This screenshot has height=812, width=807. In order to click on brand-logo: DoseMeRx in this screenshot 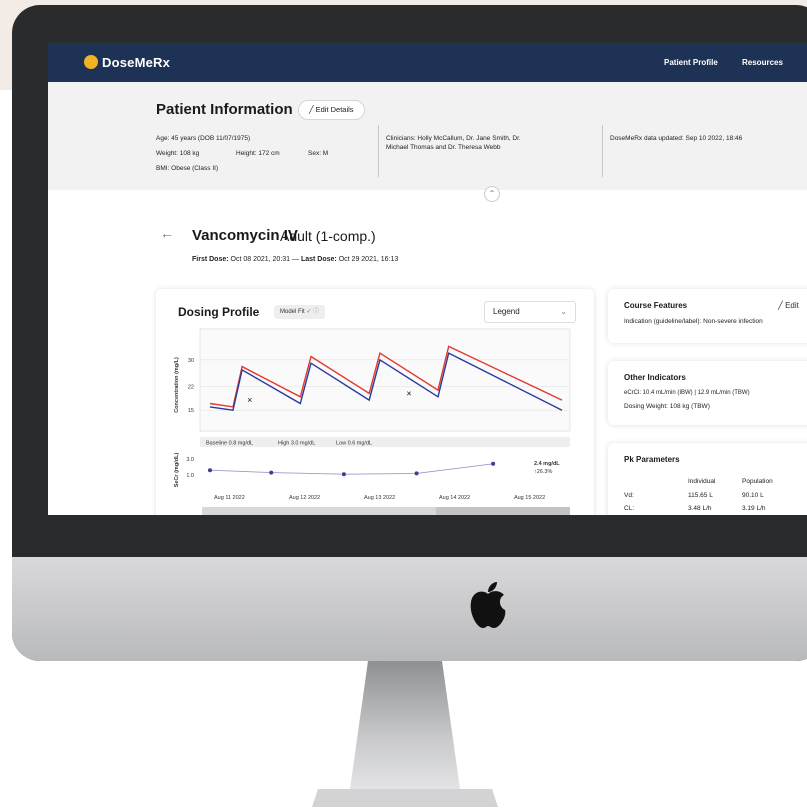, I will do `click(127, 62)`.